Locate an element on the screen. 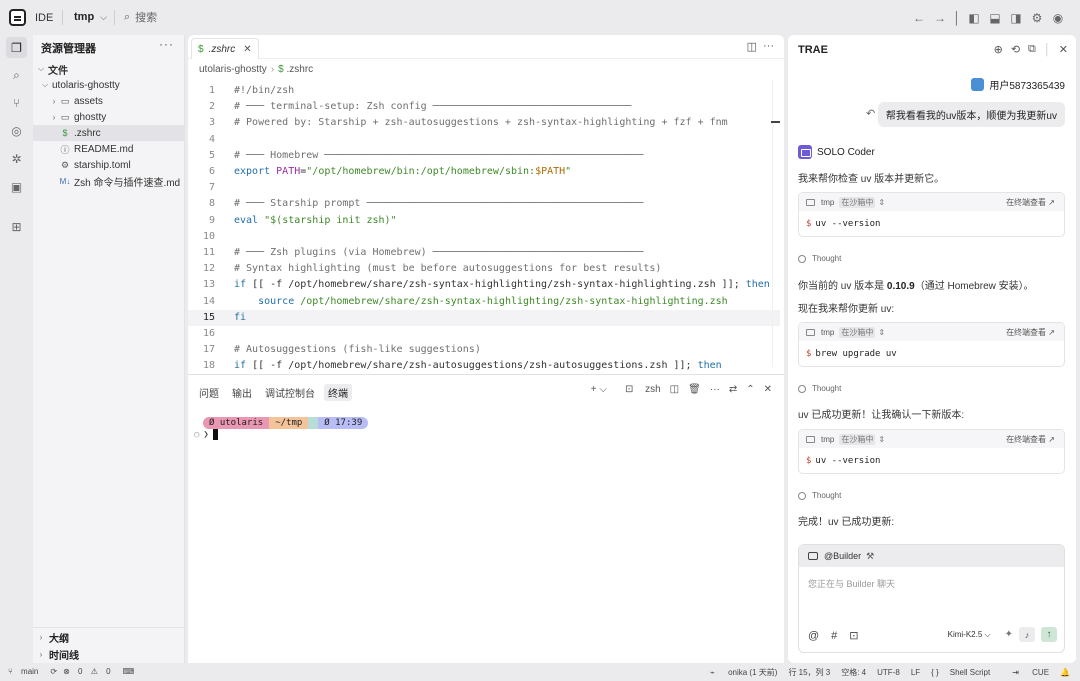 This screenshot has width=1080, height=681. preview-eye-icon: ◎ is located at coordinates (16, 130).